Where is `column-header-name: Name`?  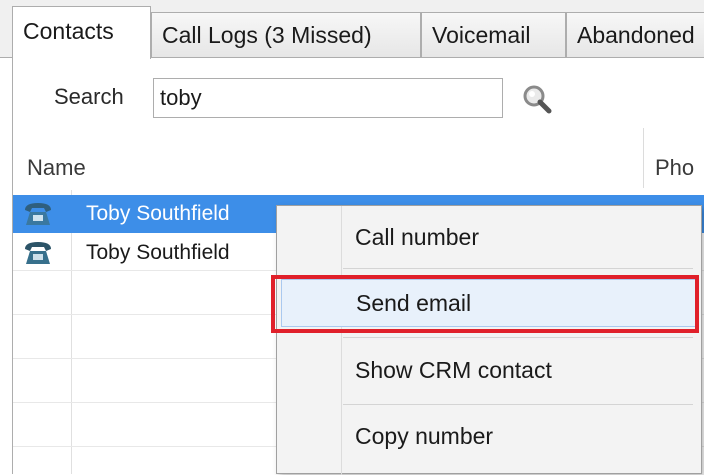 column-header-name: Name is located at coordinates (56, 168).